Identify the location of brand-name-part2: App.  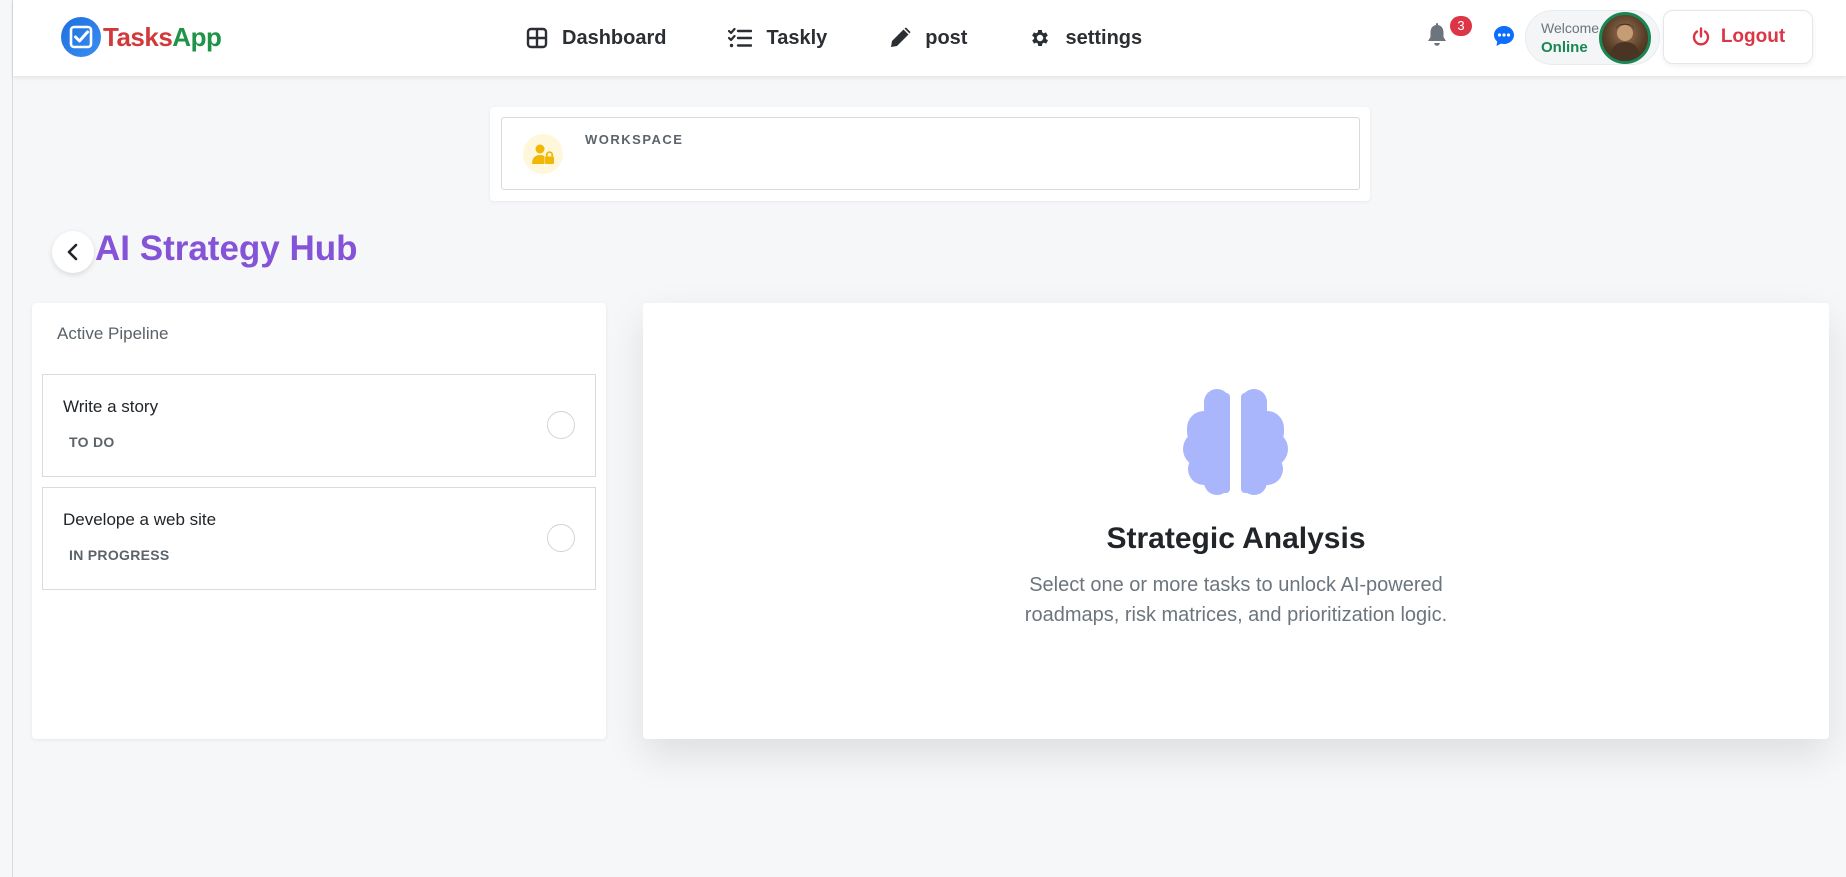
(197, 36).